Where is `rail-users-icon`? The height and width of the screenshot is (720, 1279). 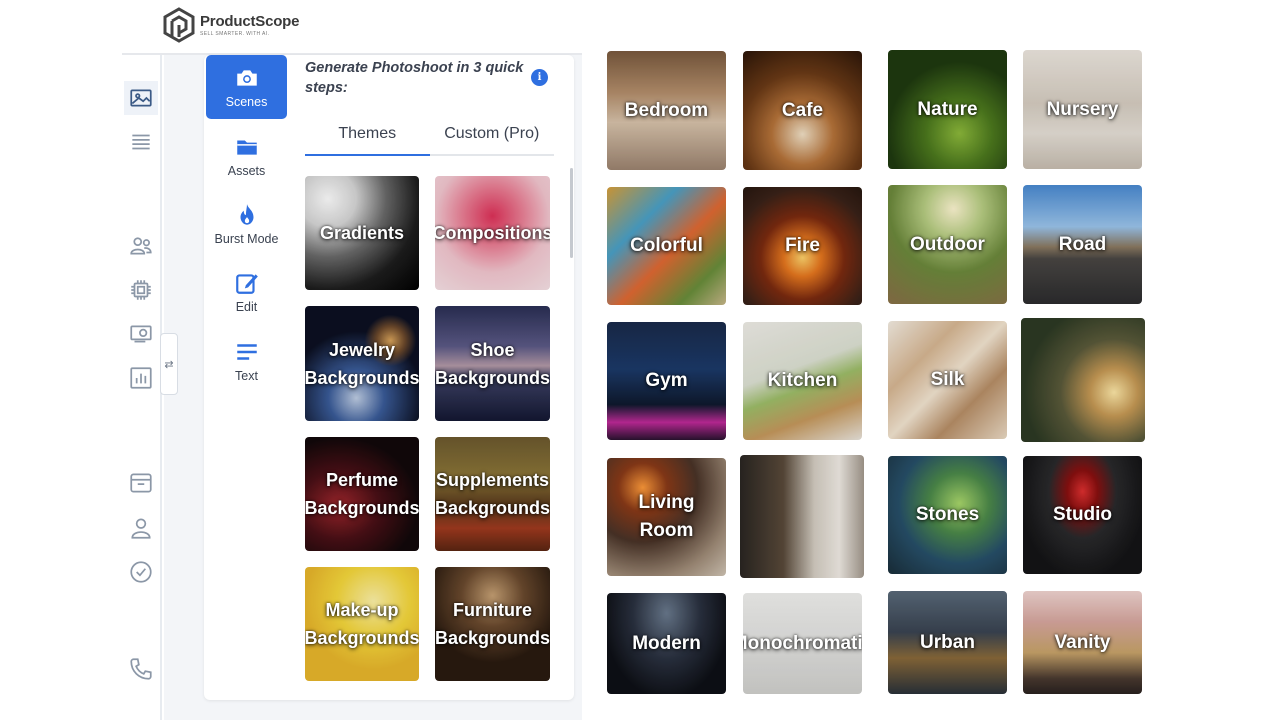 rail-users-icon is located at coordinates (141, 246).